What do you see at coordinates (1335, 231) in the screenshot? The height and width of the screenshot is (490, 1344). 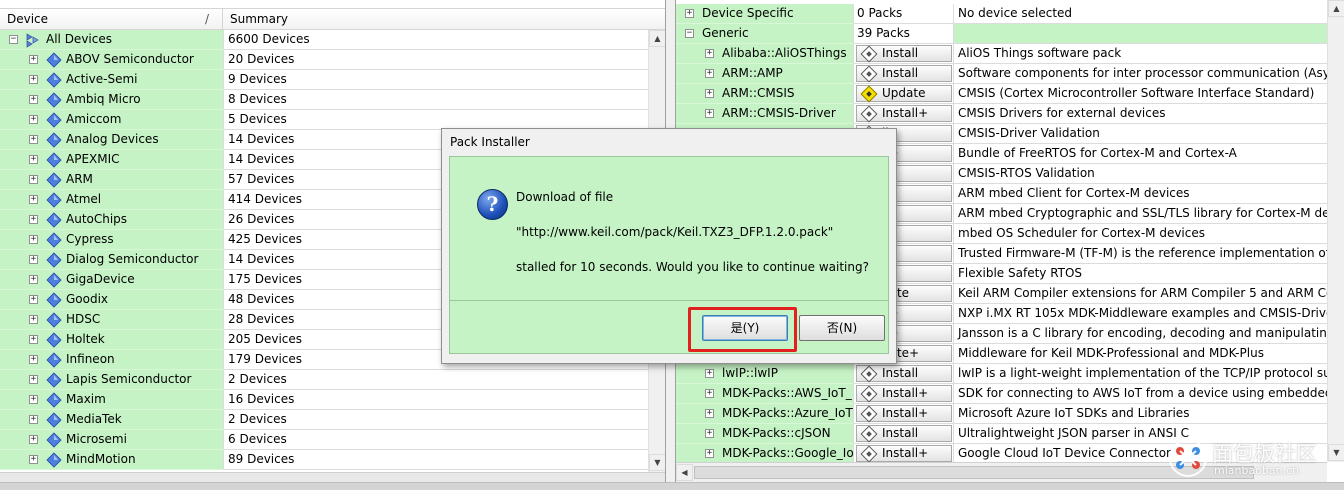 I see `packs-vertical-scrollbar: ▲ ▼` at bounding box center [1335, 231].